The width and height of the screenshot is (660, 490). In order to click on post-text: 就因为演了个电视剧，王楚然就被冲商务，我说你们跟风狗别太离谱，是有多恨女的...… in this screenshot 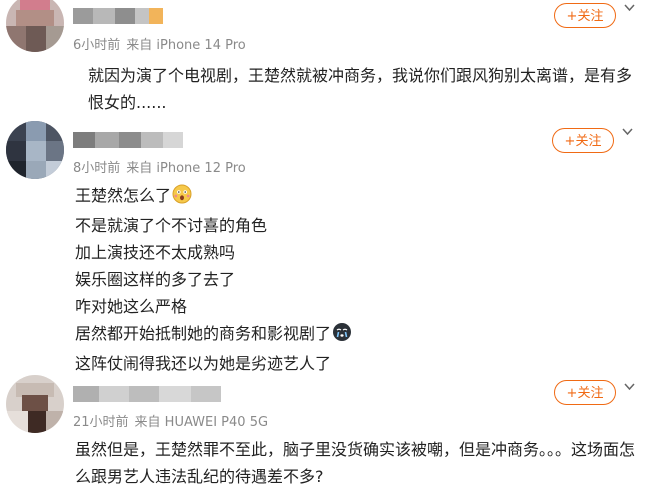, I will do `click(360, 89)`.